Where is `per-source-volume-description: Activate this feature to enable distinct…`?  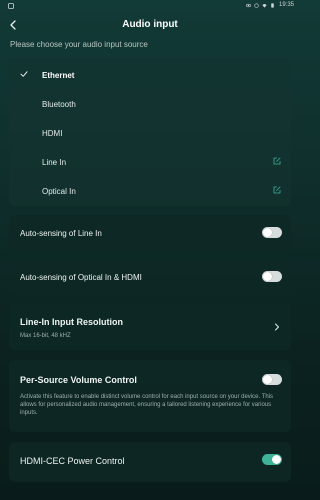 per-source-volume-description: Activate this feature to enable distinct… is located at coordinates (147, 405).